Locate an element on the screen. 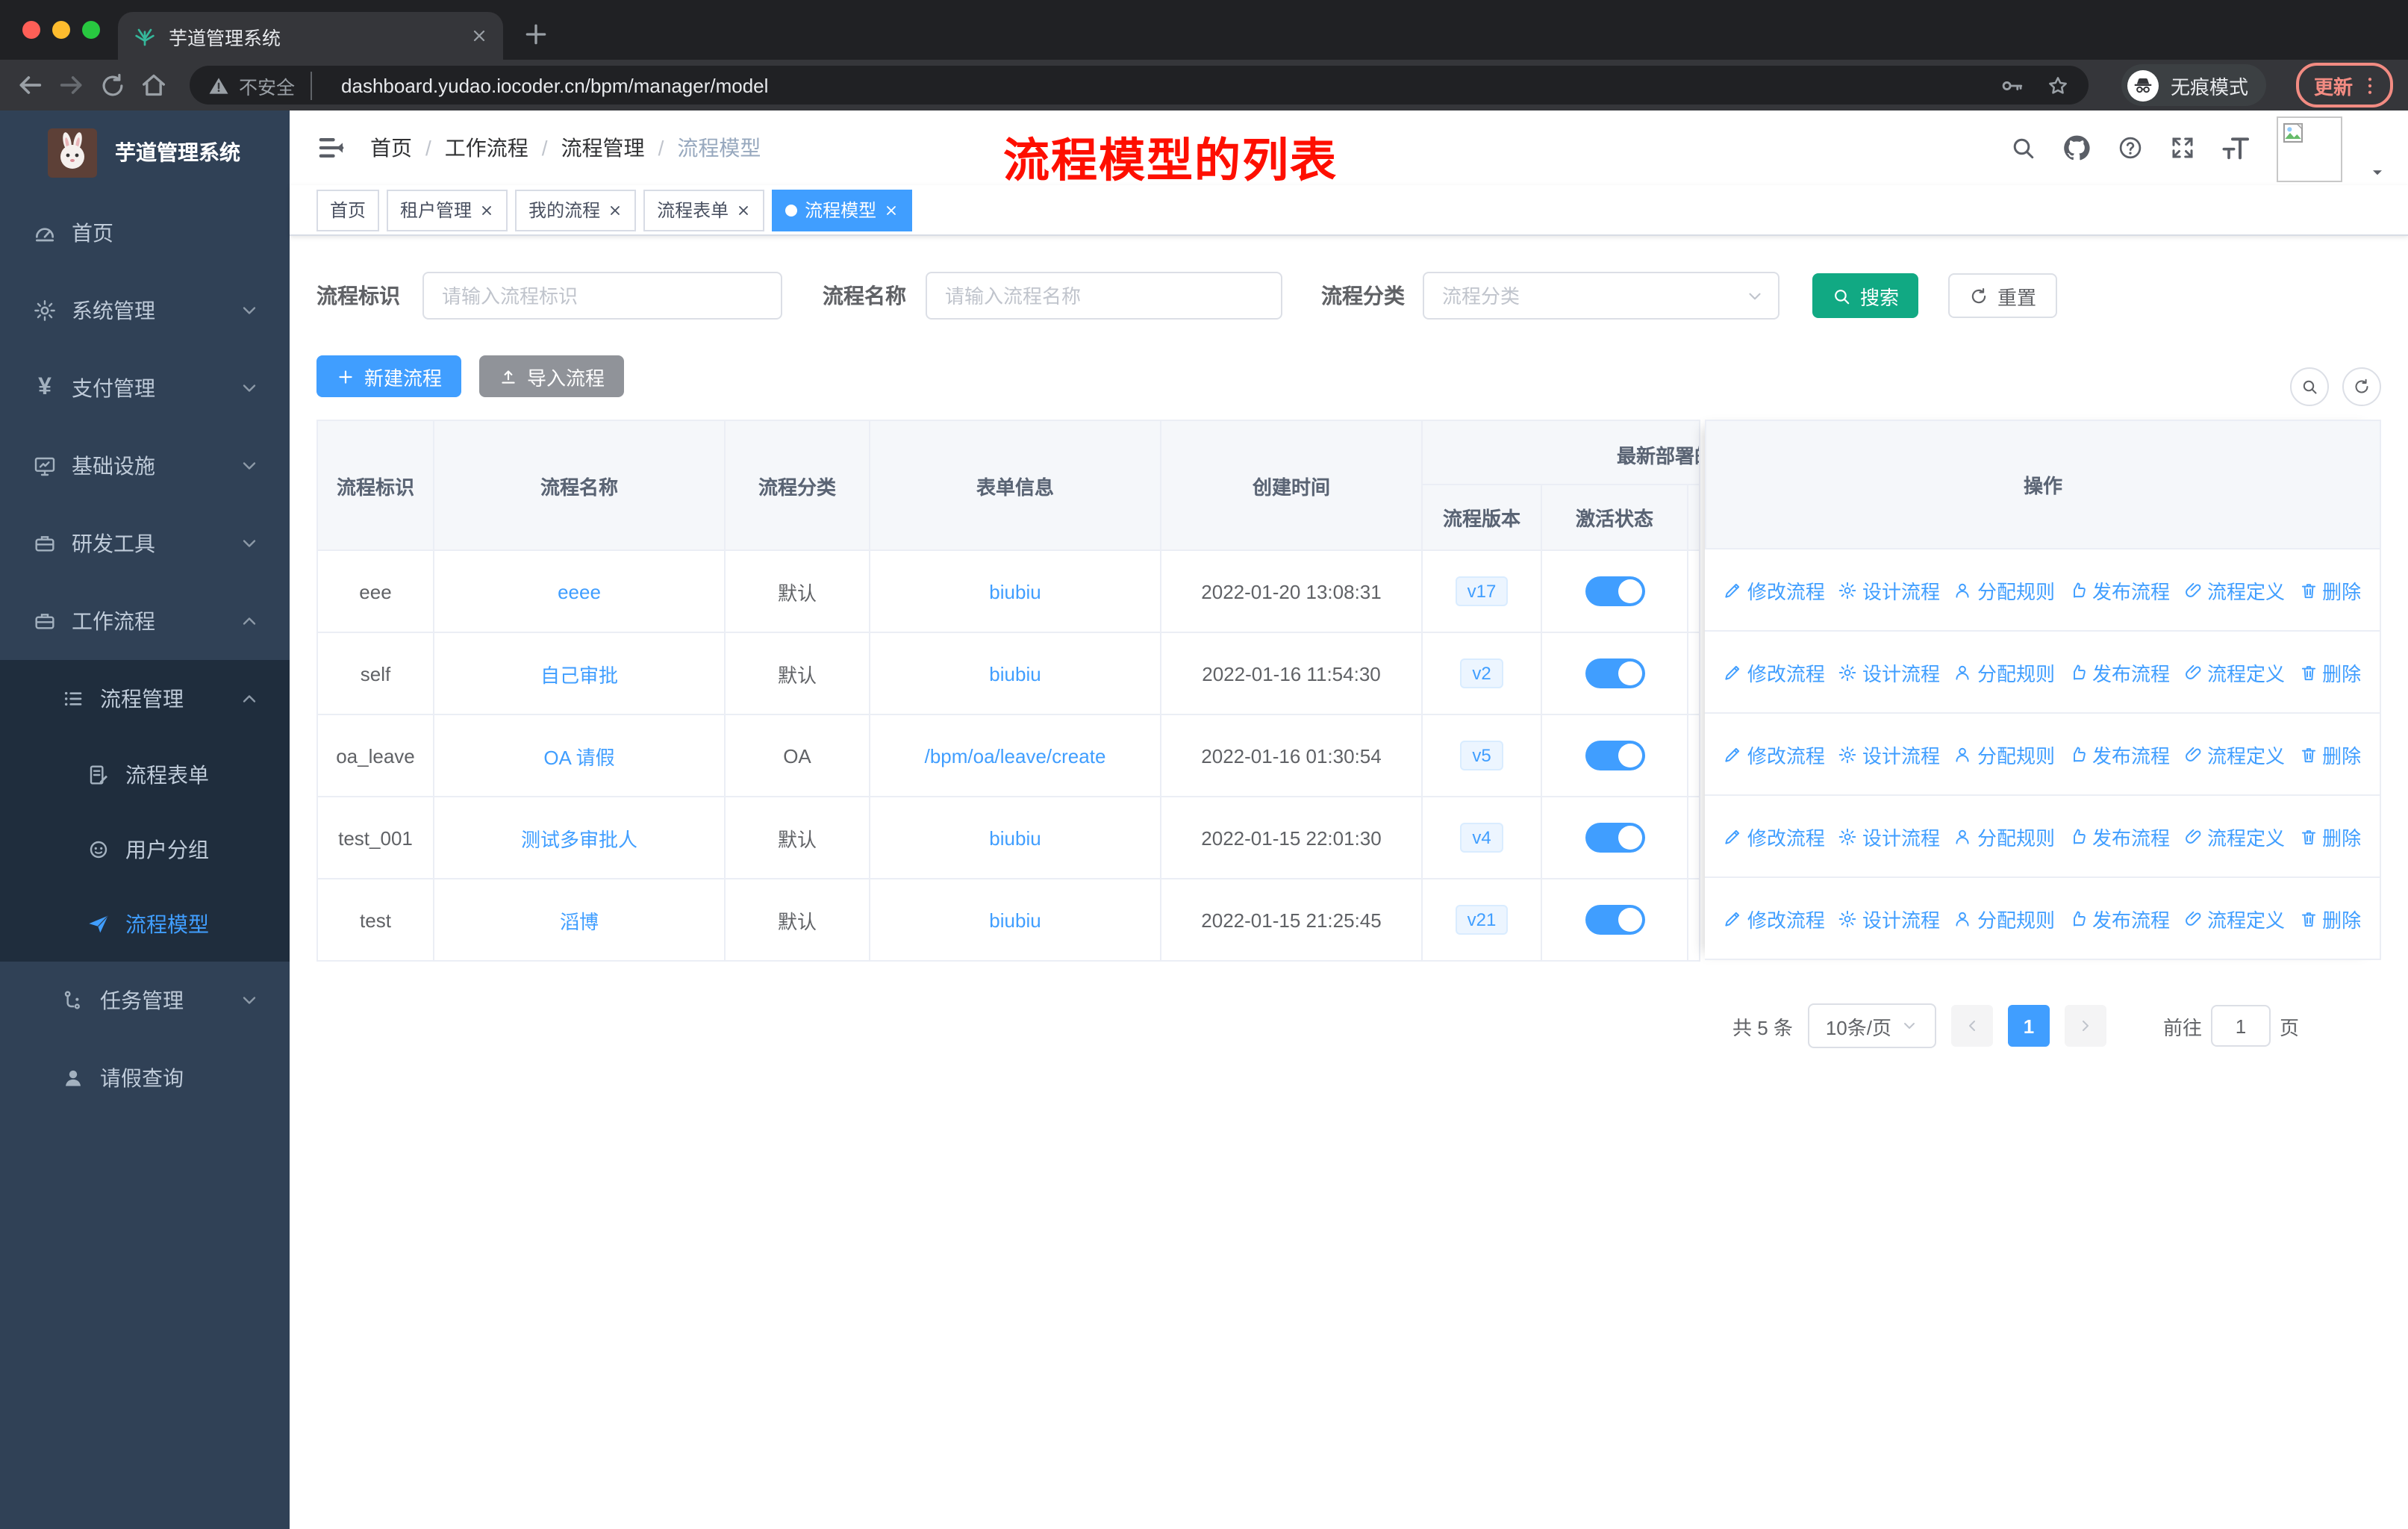 This screenshot has height=1529, width=2408. browser-menu-dots-icon is located at coordinates (2370, 85).